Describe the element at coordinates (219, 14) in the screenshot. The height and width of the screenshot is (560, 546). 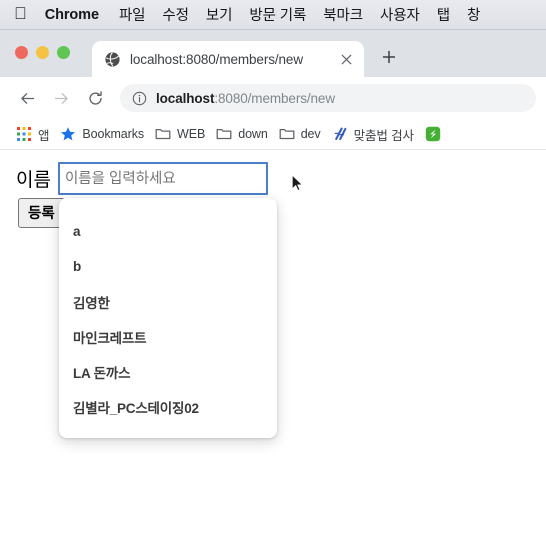
I see `menu-view: 보기` at that location.